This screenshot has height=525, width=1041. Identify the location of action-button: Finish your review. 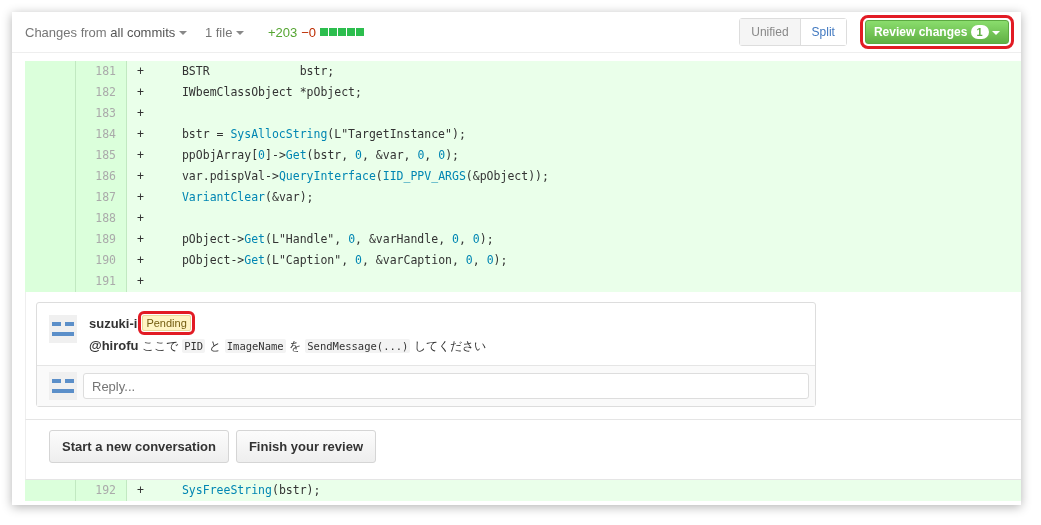
(306, 446).